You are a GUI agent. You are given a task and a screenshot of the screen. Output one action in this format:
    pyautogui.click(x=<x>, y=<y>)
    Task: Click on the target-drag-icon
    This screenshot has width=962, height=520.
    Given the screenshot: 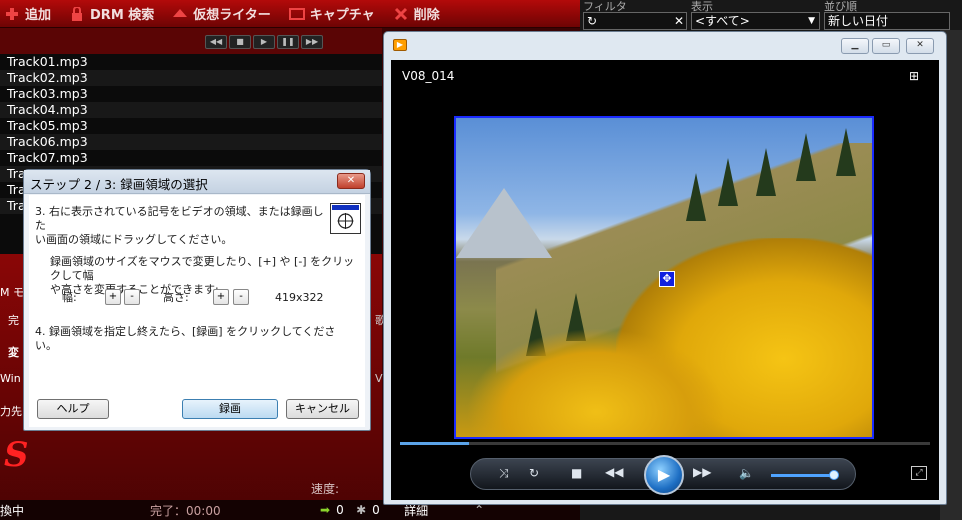 What is the action you would take?
    pyautogui.click(x=345, y=218)
    